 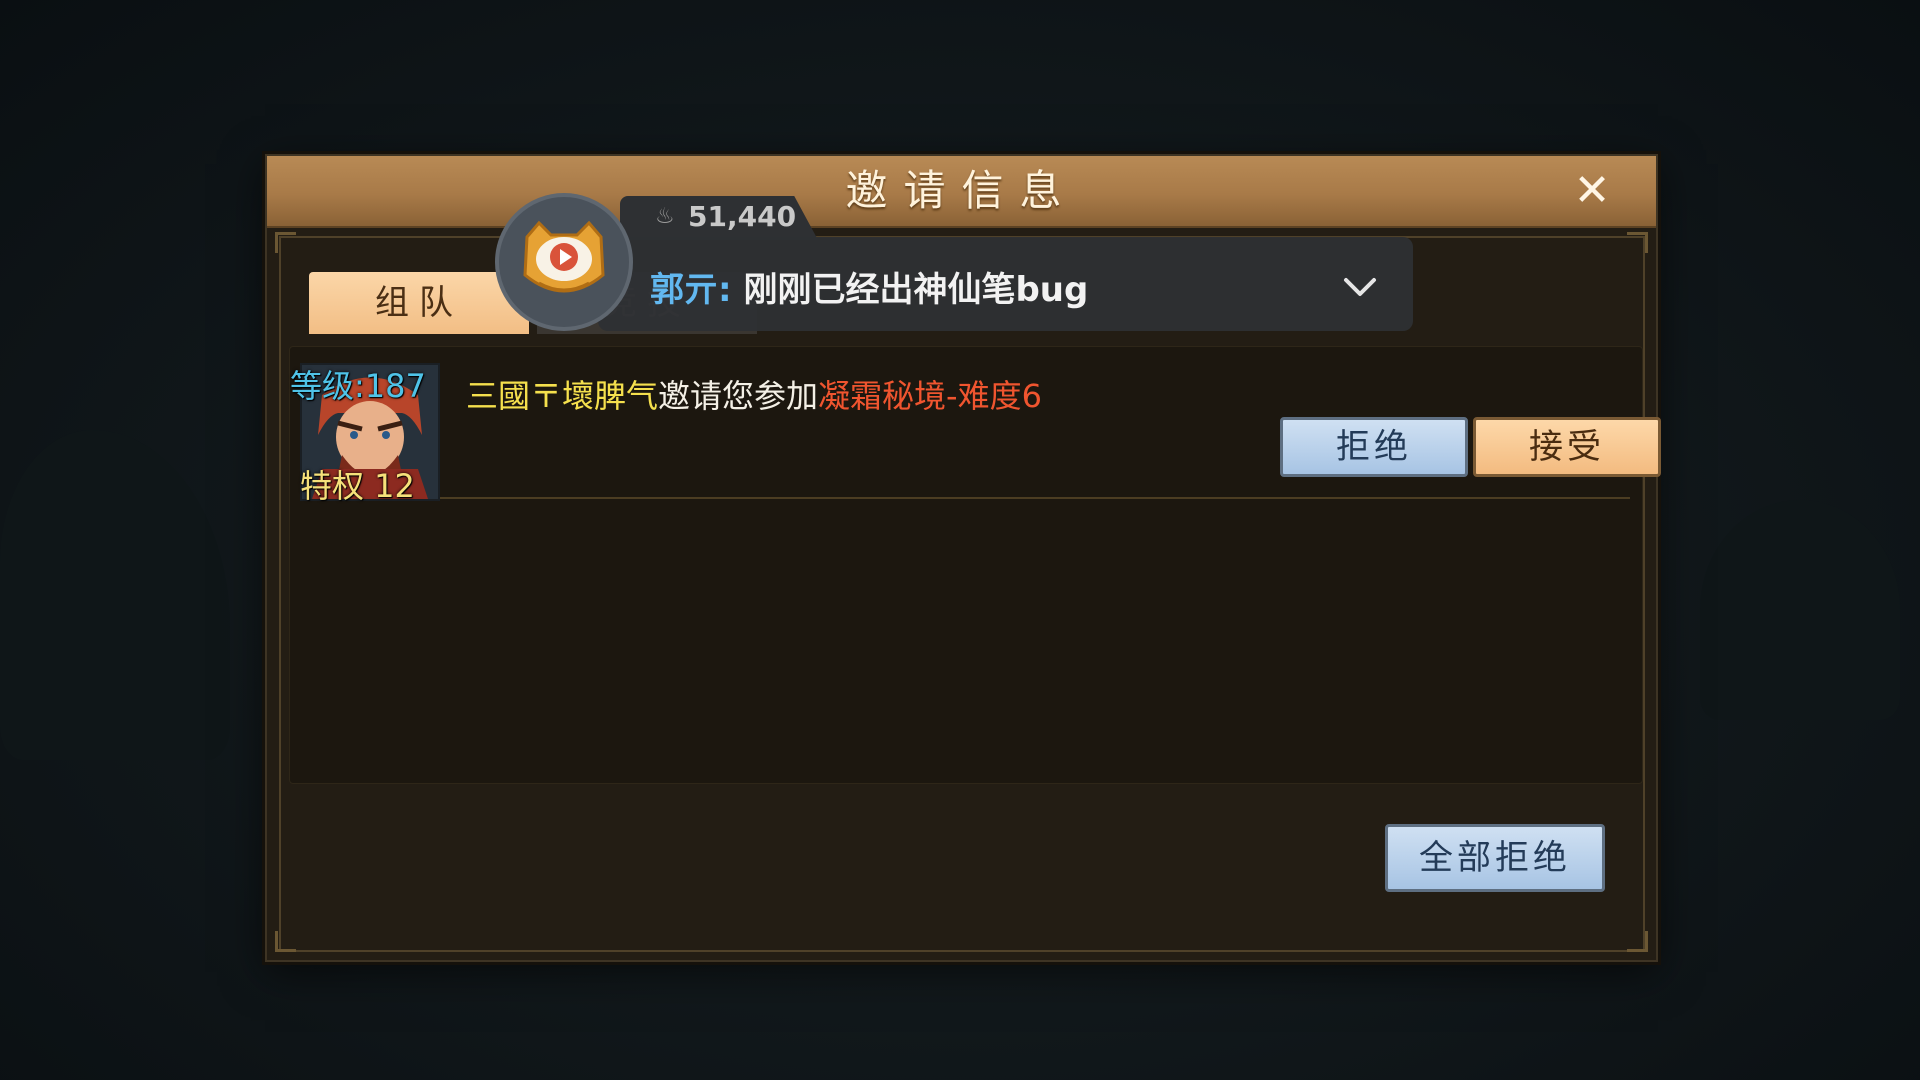 What do you see at coordinates (1567, 447) in the screenshot?
I see `accept-button: 接受` at bounding box center [1567, 447].